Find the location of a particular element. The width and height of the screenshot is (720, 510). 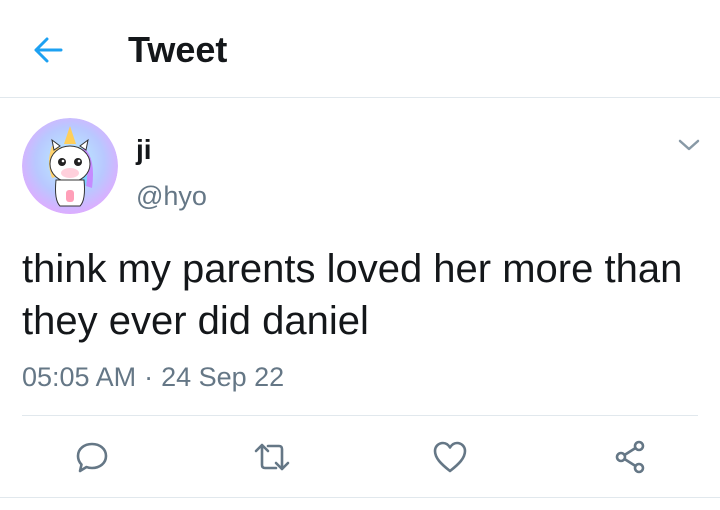

back-button is located at coordinates (48, 50).